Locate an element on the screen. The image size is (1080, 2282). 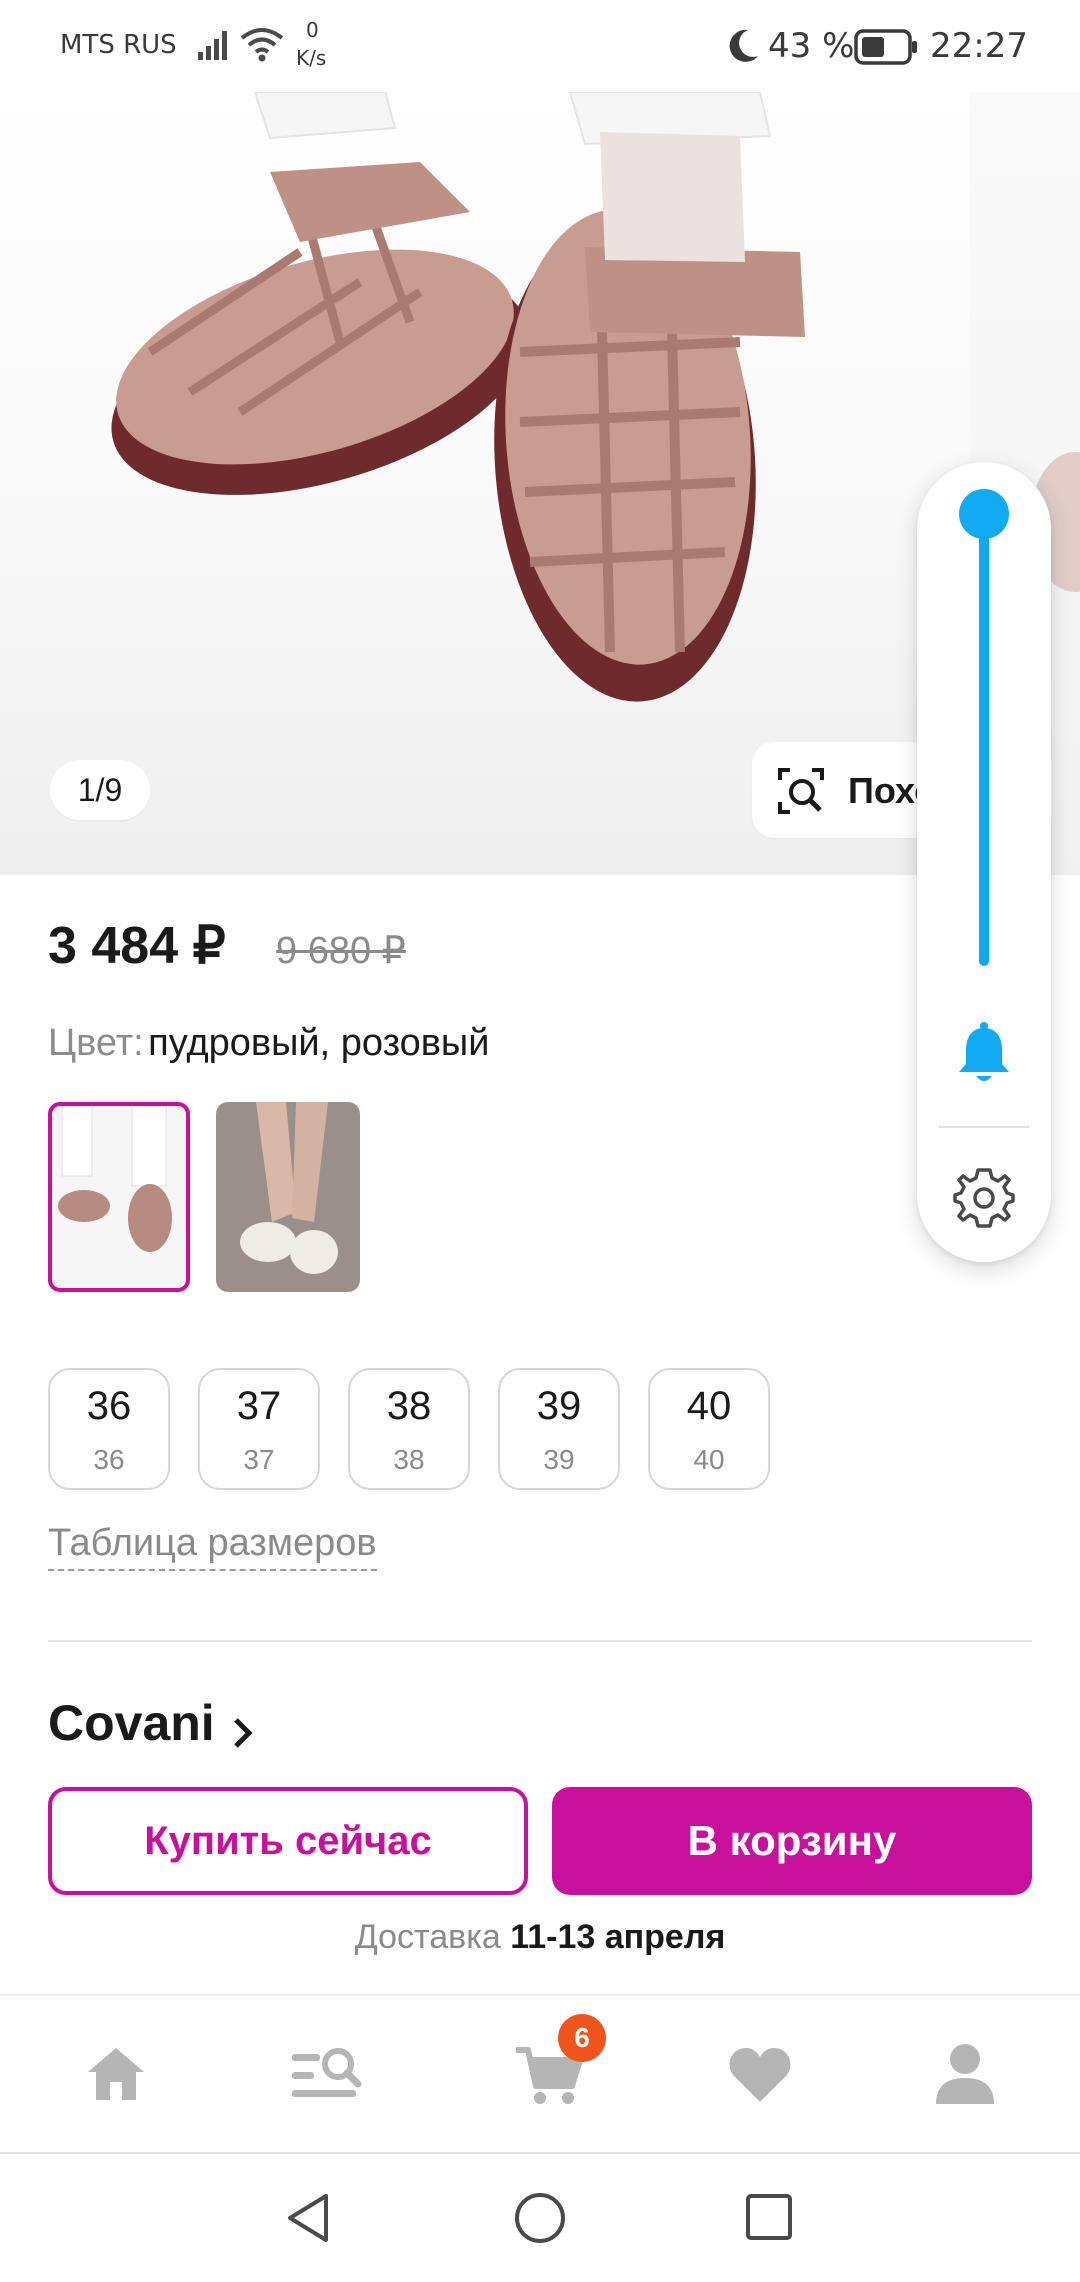
bottom-navigation: 6 is located at coordinates (540, 2074).